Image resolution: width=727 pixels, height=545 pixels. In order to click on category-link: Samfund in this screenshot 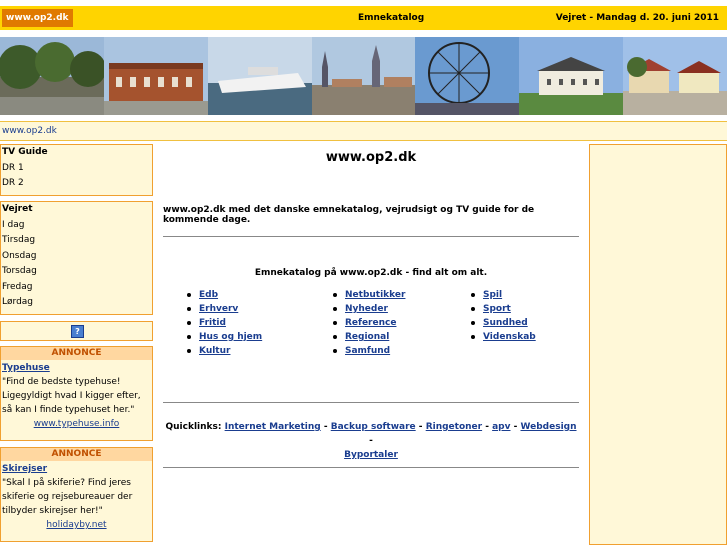, I will do `click(368, 351)`.